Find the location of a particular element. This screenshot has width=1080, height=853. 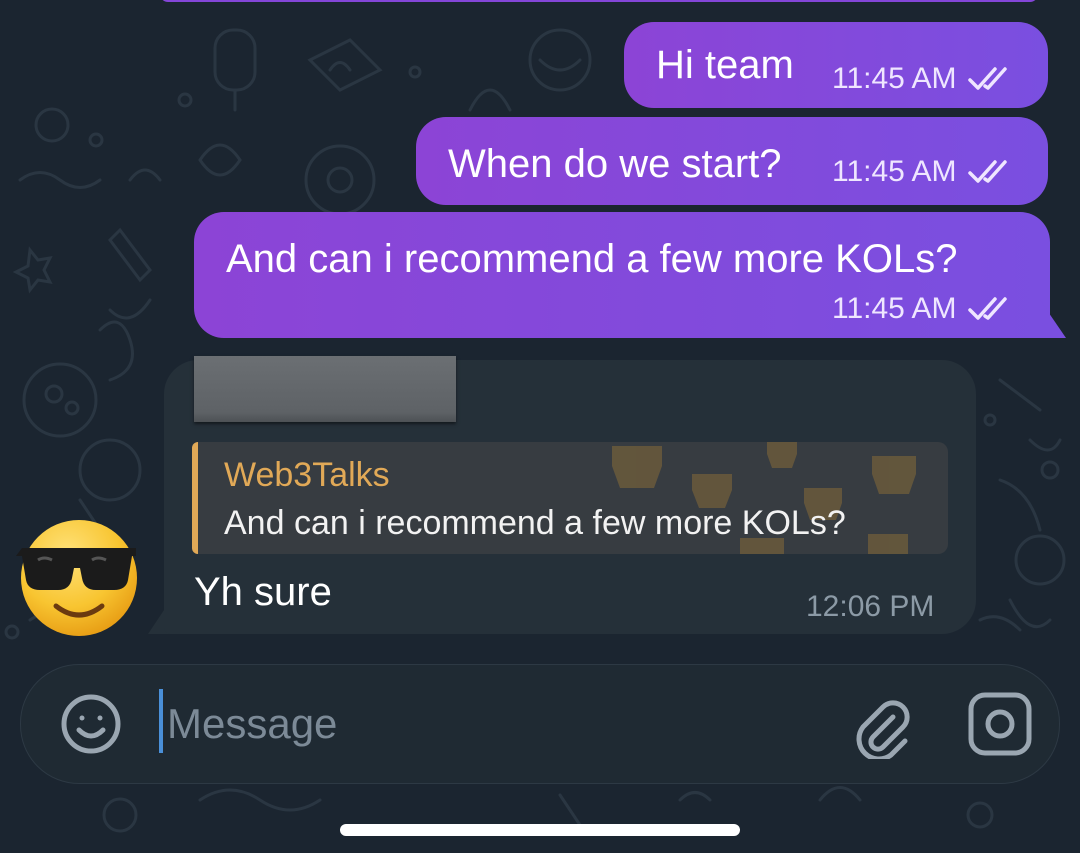

message-text: And can i recommend a few more KOLs? is located at coordinates (592, 259).